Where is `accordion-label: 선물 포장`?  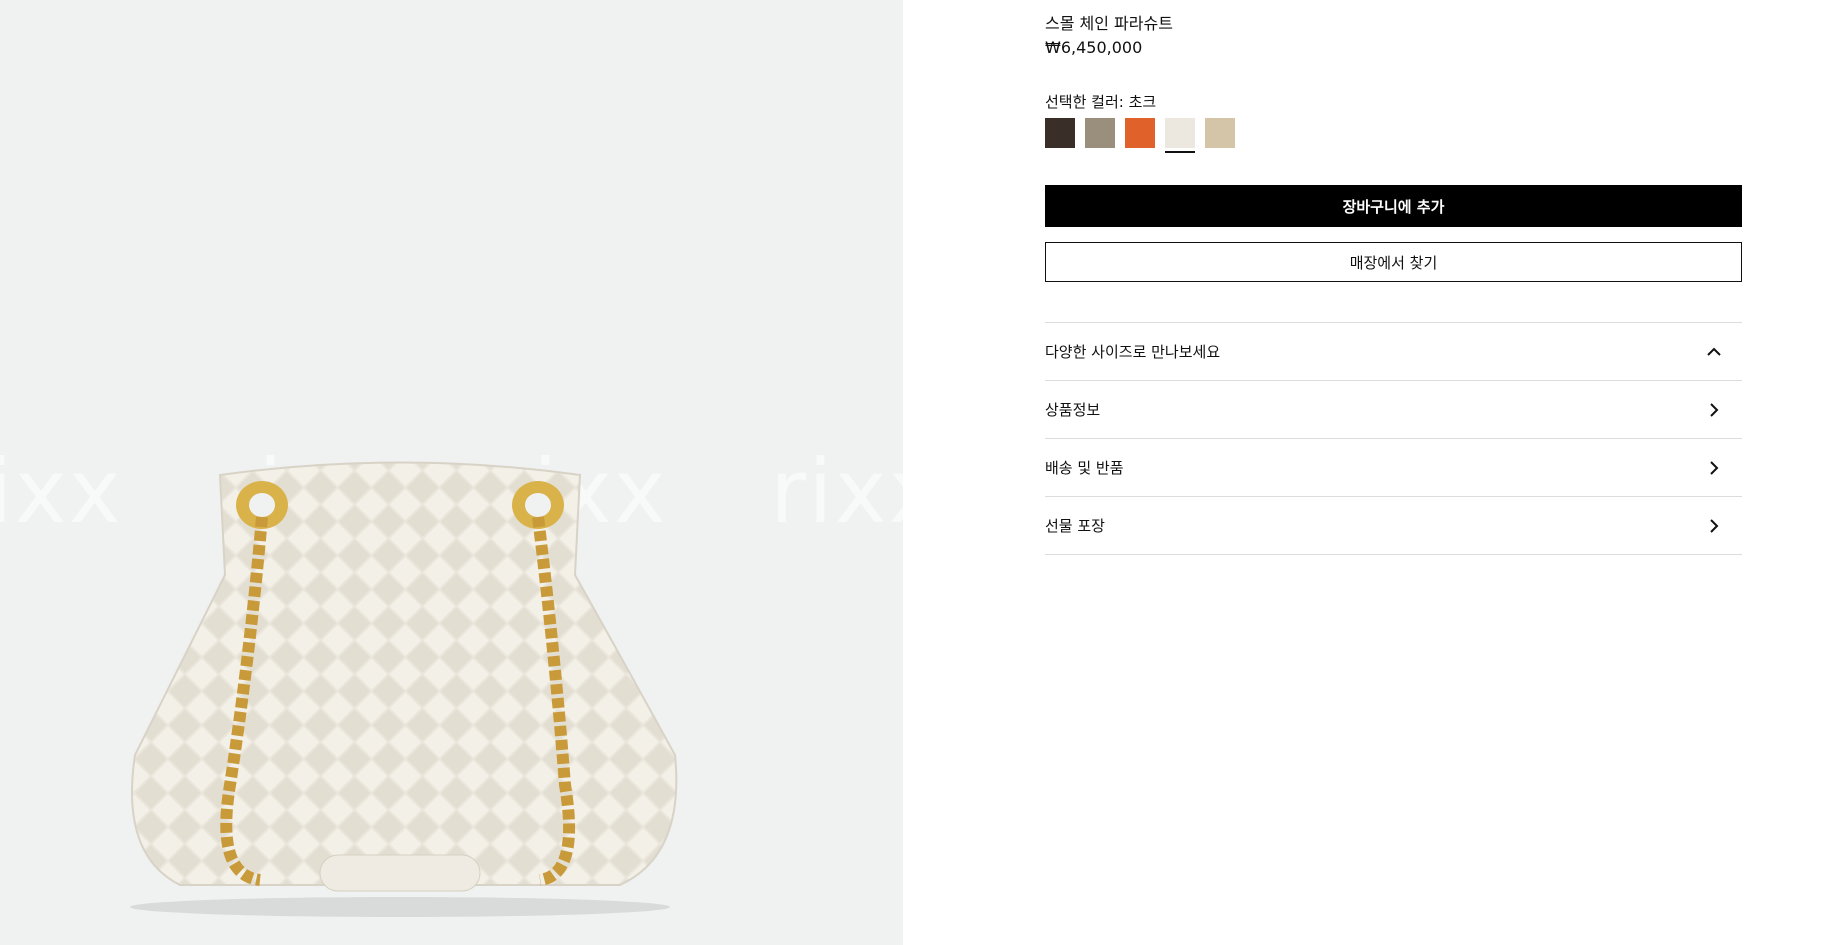
accordion-label: 선물 포장 is located at coordinates (1075, 526).